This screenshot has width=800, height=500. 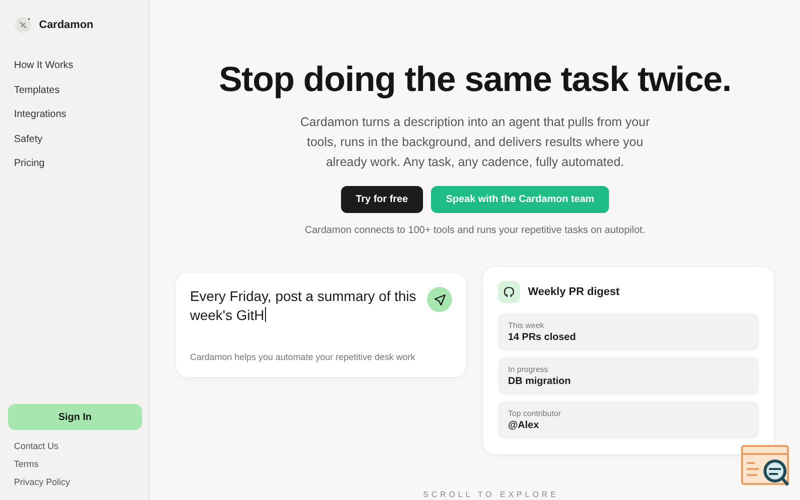 I want to click on inspect-icon, so click(x=766, y=467).